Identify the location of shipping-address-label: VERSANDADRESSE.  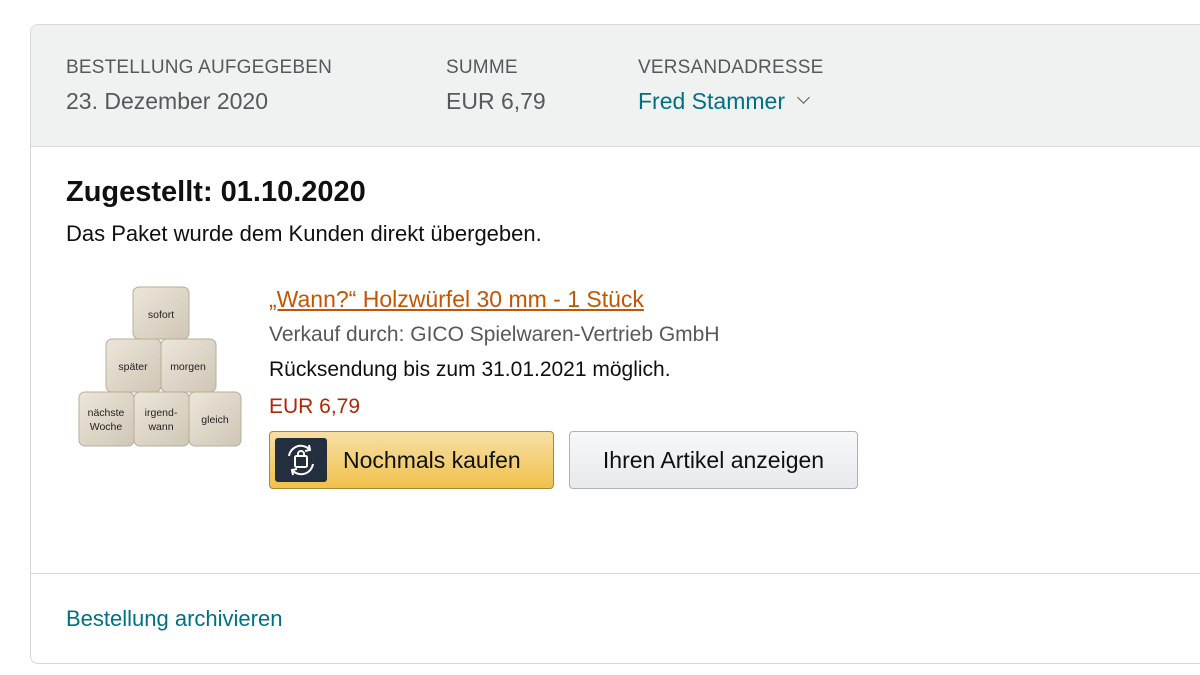
(731, 67).